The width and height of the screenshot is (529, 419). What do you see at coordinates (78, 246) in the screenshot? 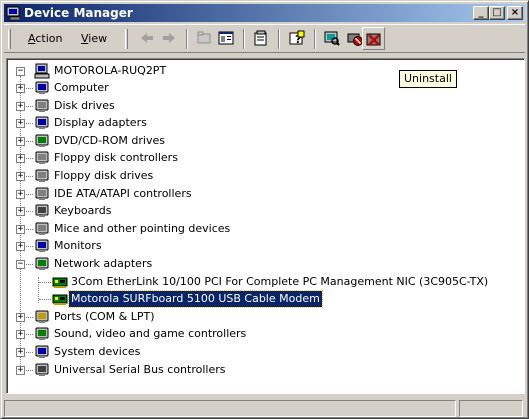
I see `category-label: Monitors` at bounding box center [78, 246].